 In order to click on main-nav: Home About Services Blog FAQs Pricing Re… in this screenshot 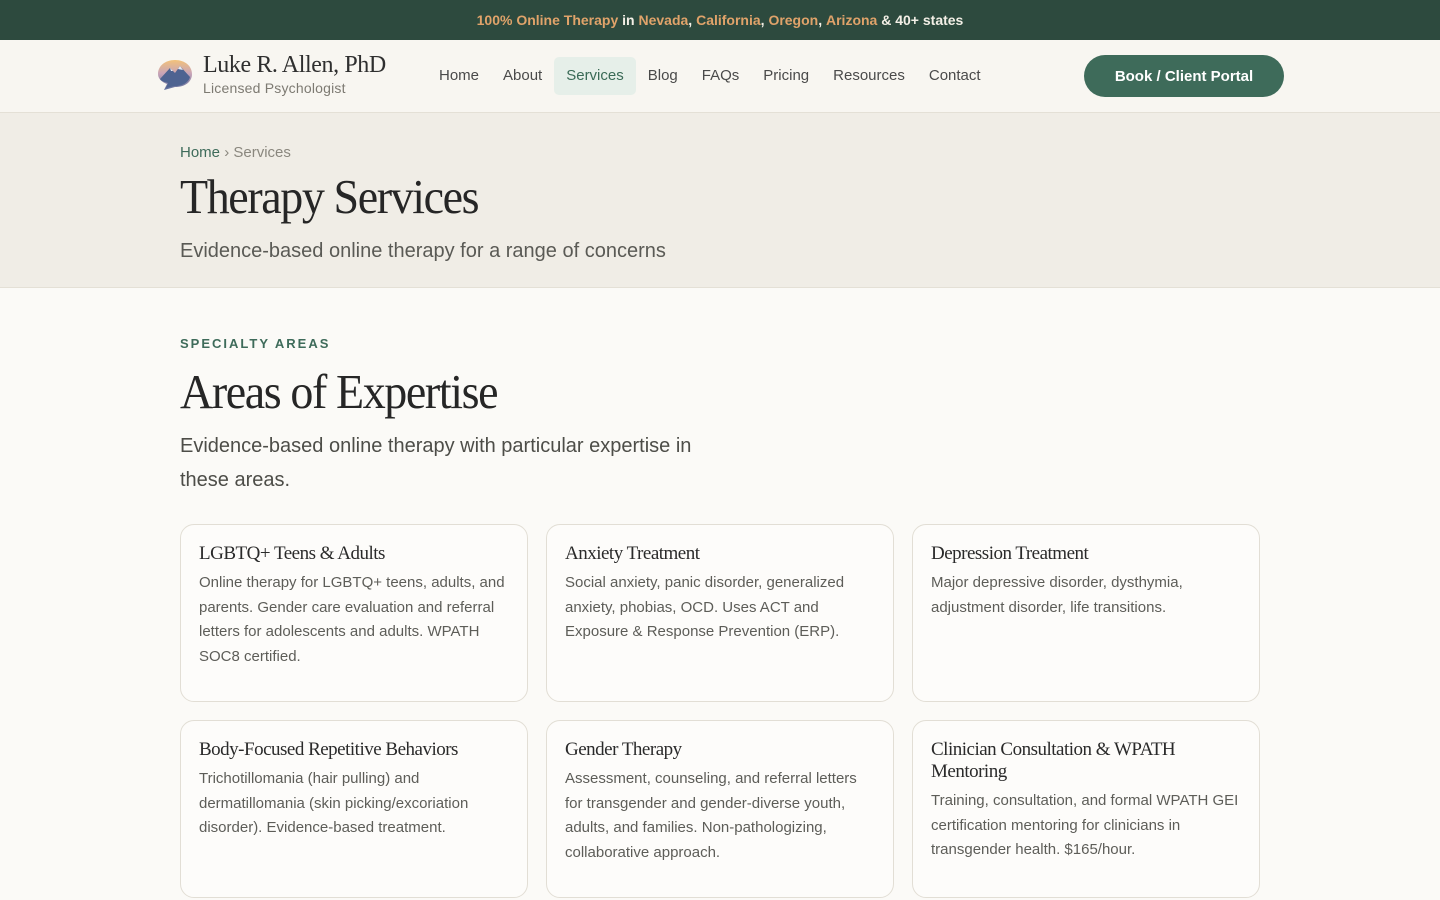, I will do `click(710, 76)`.